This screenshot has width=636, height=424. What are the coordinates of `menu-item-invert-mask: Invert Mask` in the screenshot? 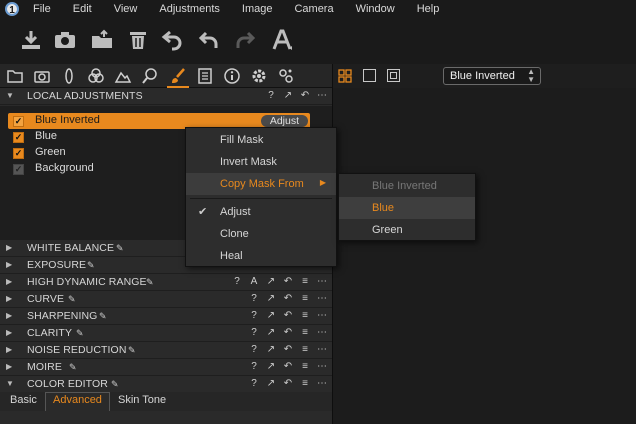 It's located at (261, 162).